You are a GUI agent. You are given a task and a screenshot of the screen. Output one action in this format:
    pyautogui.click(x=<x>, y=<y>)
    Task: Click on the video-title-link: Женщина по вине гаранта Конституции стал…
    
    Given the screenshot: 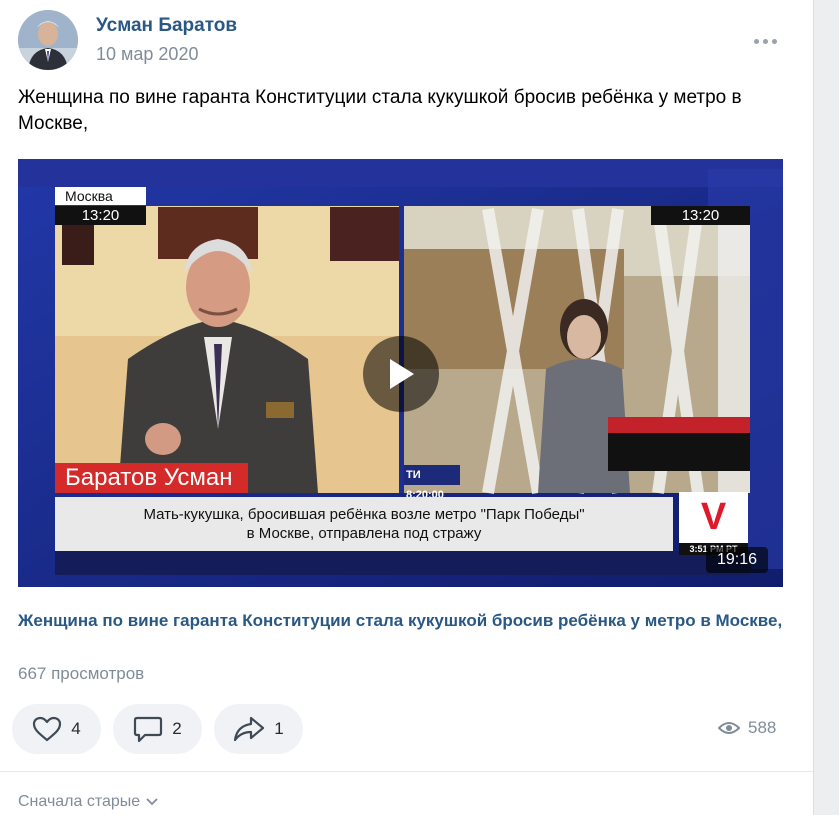 What is the action you would take?
    pyautogui.click(x=403, y=620)
    